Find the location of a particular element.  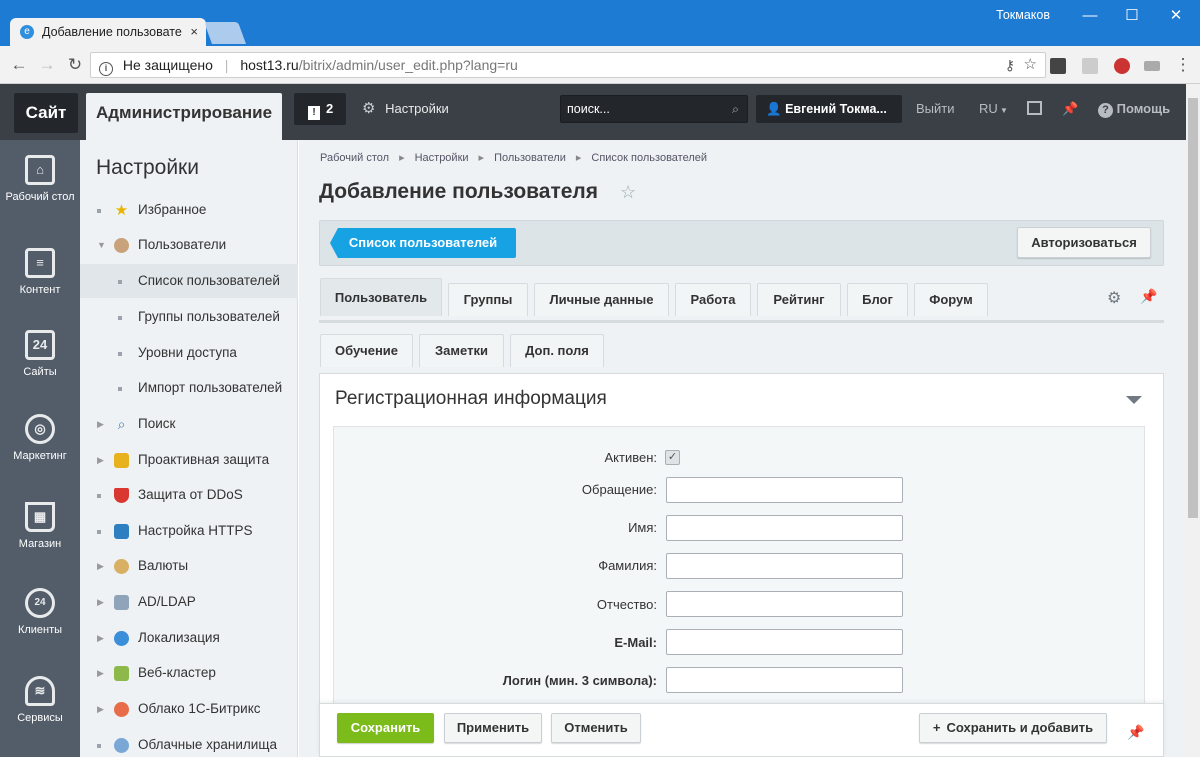

tab-forum: Форум is located at coordinates (951, 299).